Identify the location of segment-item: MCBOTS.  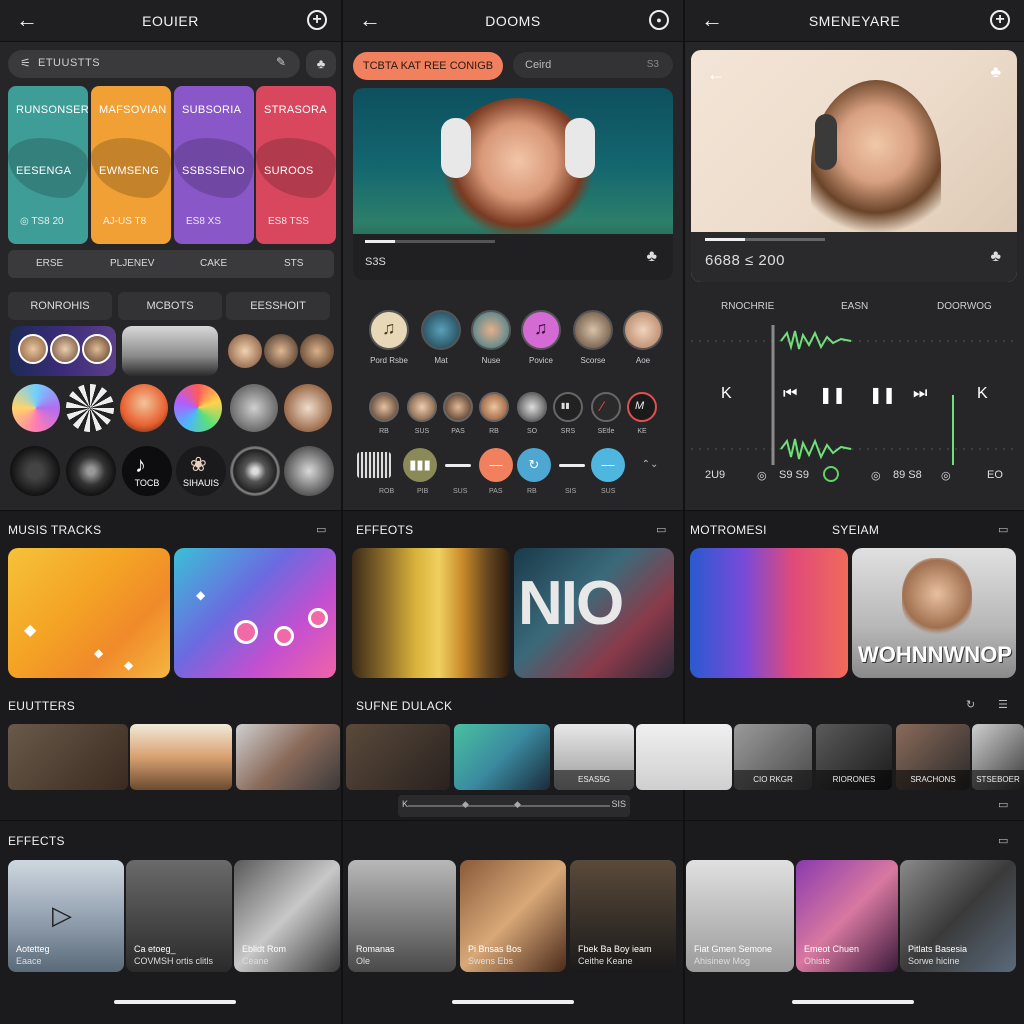
(170, 306).